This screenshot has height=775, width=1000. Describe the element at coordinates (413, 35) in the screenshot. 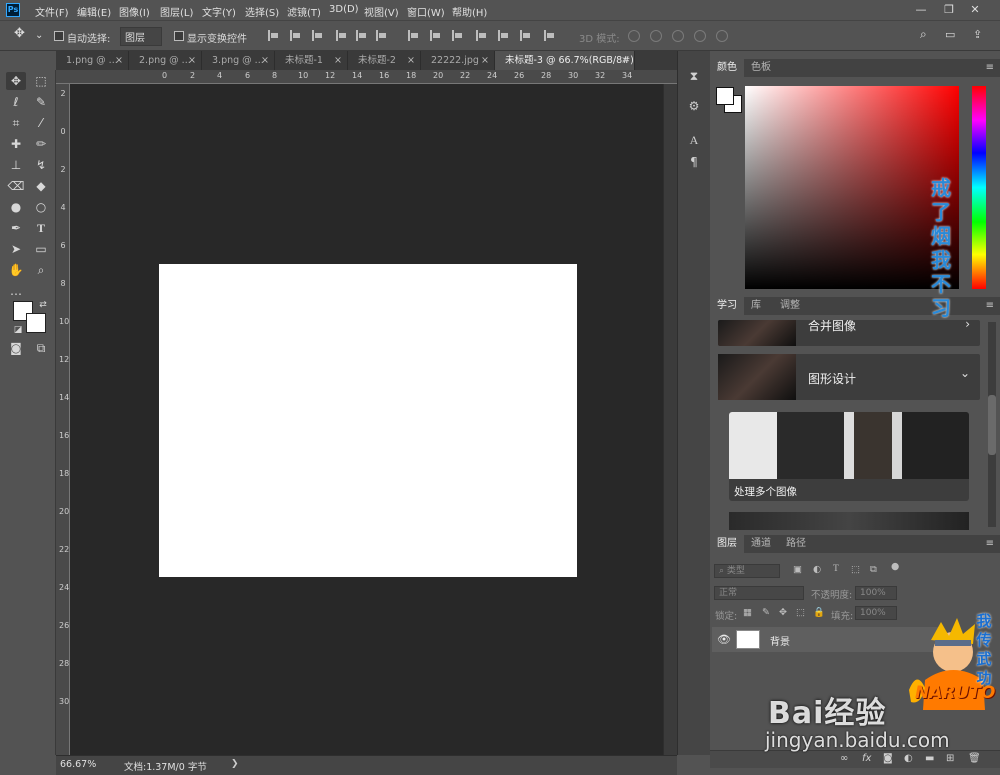

I see `distribute-top-icon` at that location.